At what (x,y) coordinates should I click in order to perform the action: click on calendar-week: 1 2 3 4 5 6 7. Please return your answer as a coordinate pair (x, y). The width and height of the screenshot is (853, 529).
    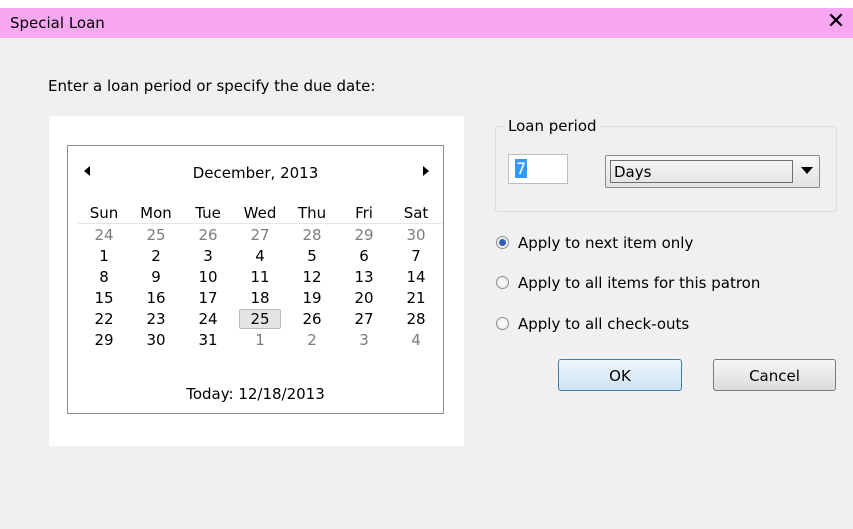
    Looking at the image, I should click on (260, 255).